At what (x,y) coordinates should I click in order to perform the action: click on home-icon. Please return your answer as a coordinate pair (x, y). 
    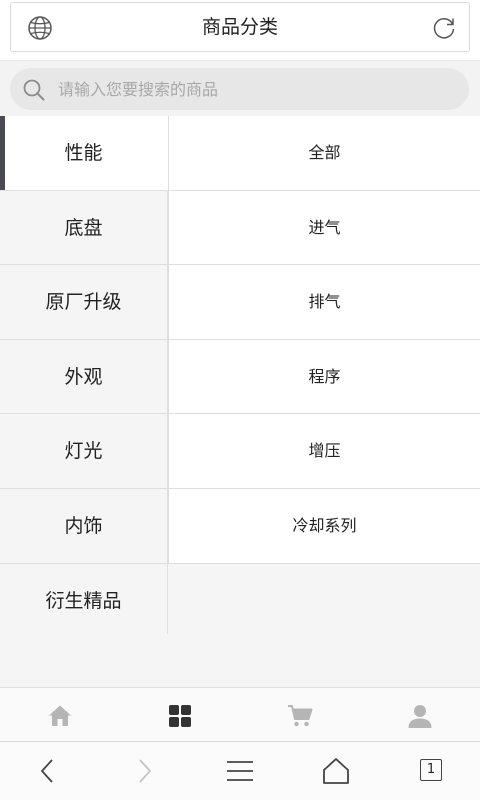
    Looking at the image, I should click on (60, 715).